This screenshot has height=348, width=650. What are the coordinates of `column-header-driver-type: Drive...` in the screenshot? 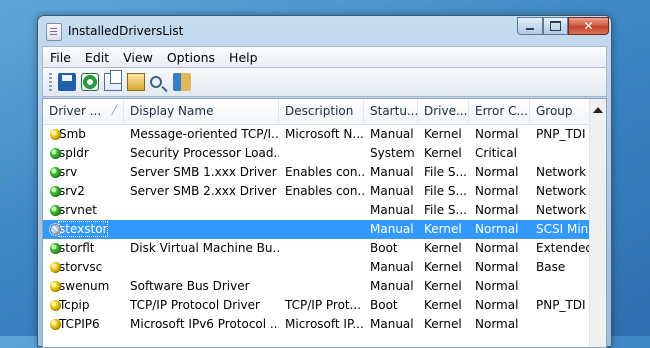 It's located at (443, 111).